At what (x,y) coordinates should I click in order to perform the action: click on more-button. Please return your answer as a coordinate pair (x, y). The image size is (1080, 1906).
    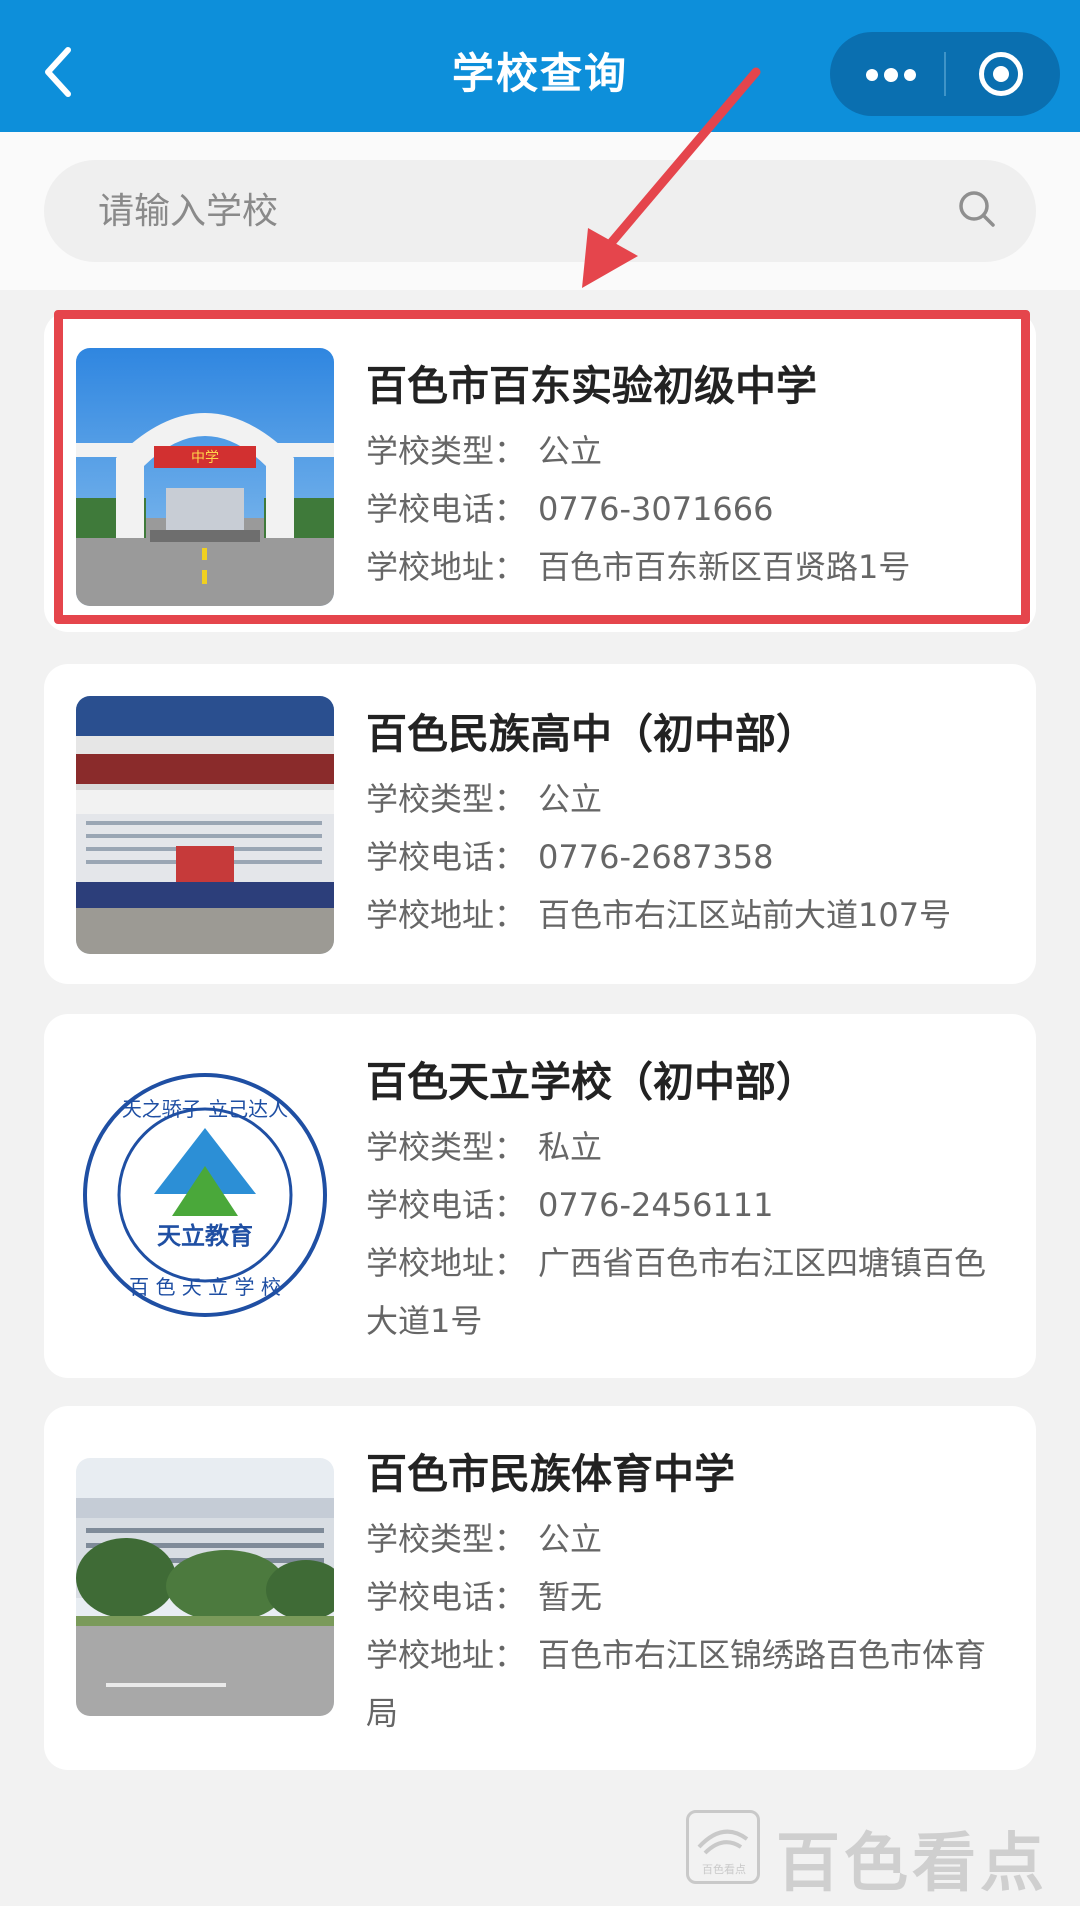
    Looking at the image, I should click on (890, 74).